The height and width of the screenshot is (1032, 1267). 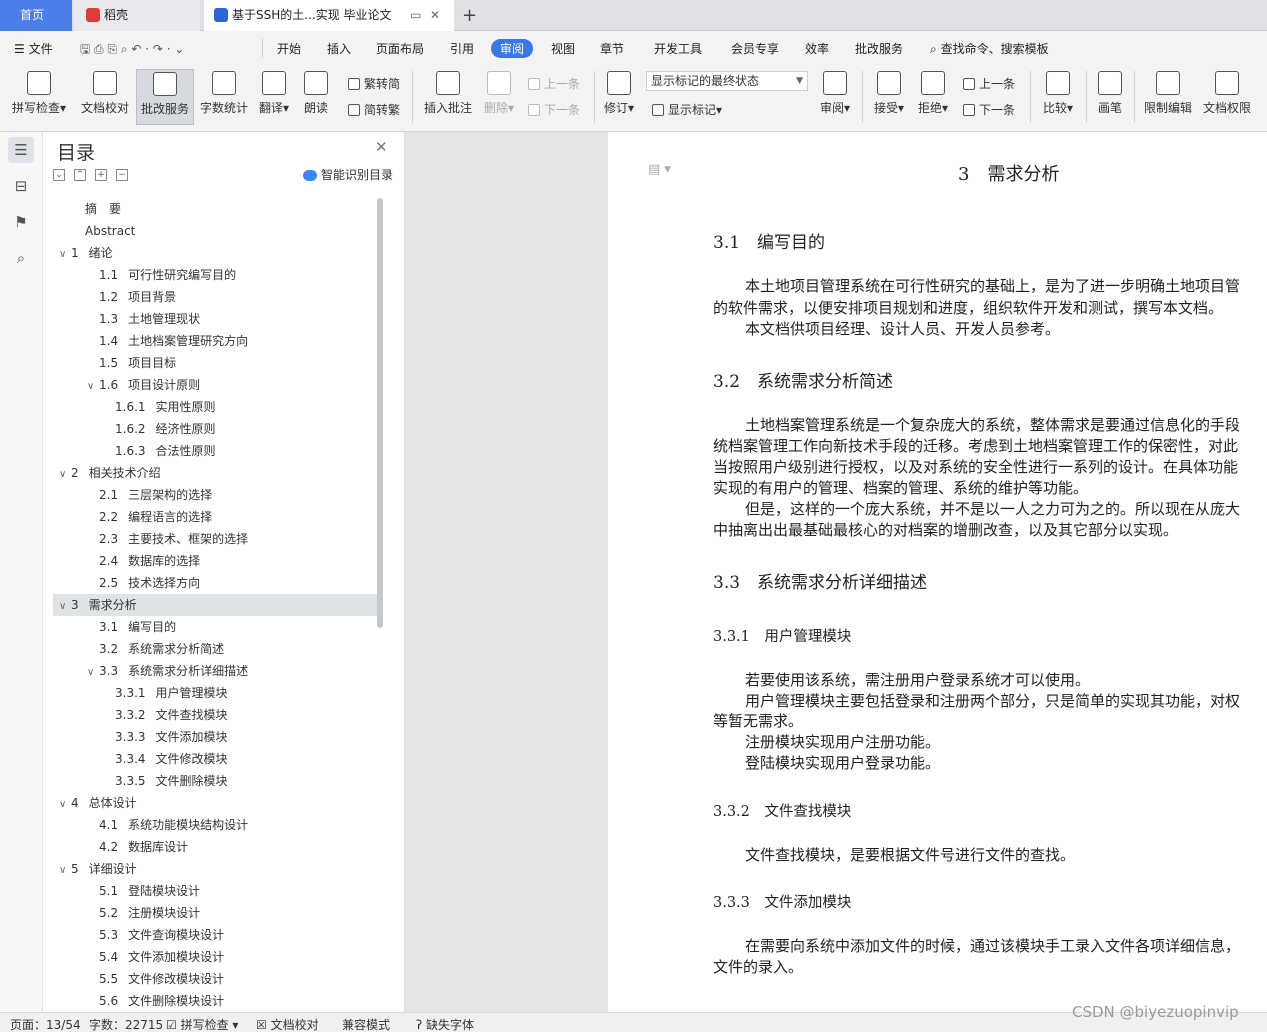 What do you see at coordinates (380, 413) in the screenshot?
I see `toc-scrollbar` at bounding box center [380, 413].